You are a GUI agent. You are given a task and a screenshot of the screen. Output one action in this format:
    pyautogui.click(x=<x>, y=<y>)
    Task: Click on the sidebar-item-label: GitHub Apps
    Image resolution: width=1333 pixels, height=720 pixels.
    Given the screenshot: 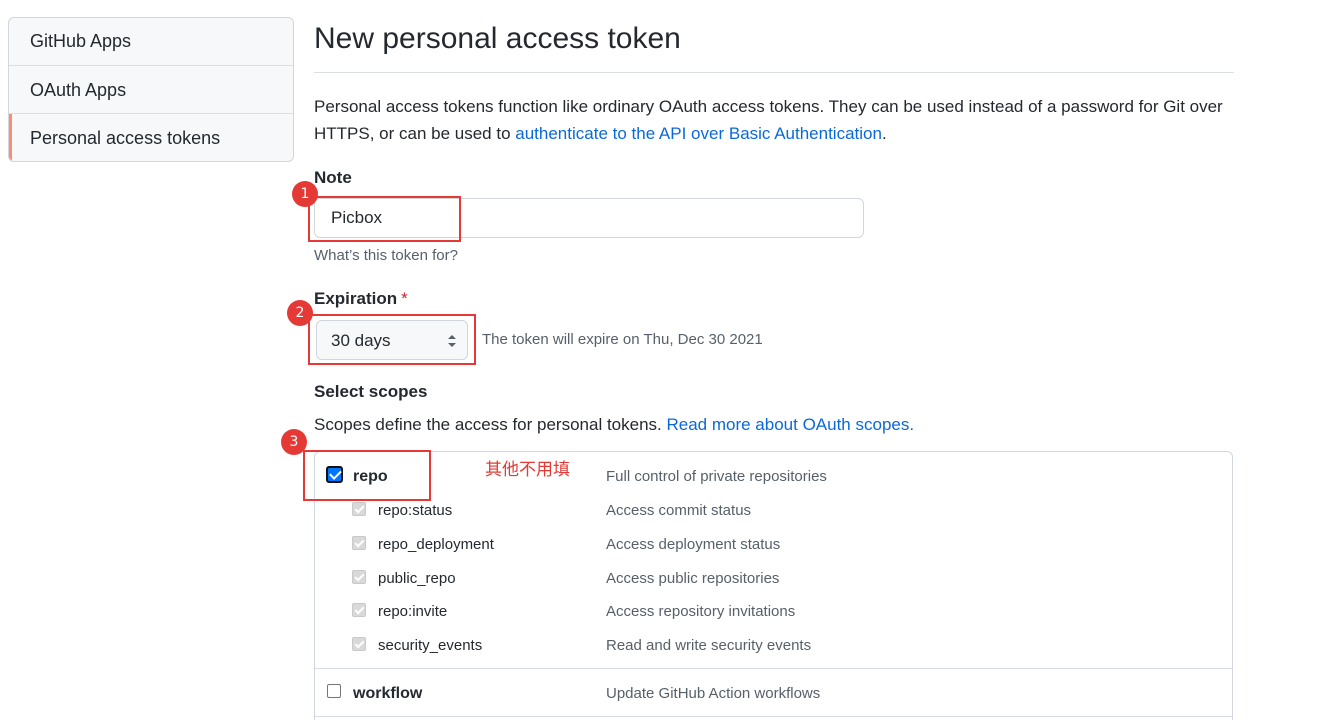 What is the action you would take?
    pyautogui.click(x=81, y=41)
    